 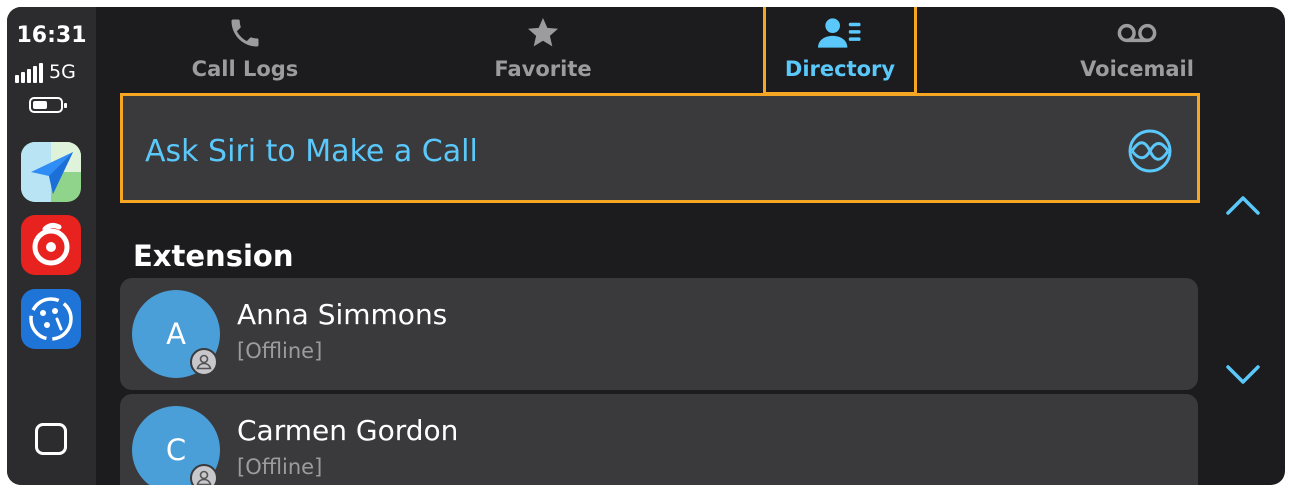 I want to click on avatar-initial: C, so click(x=176, y=450).